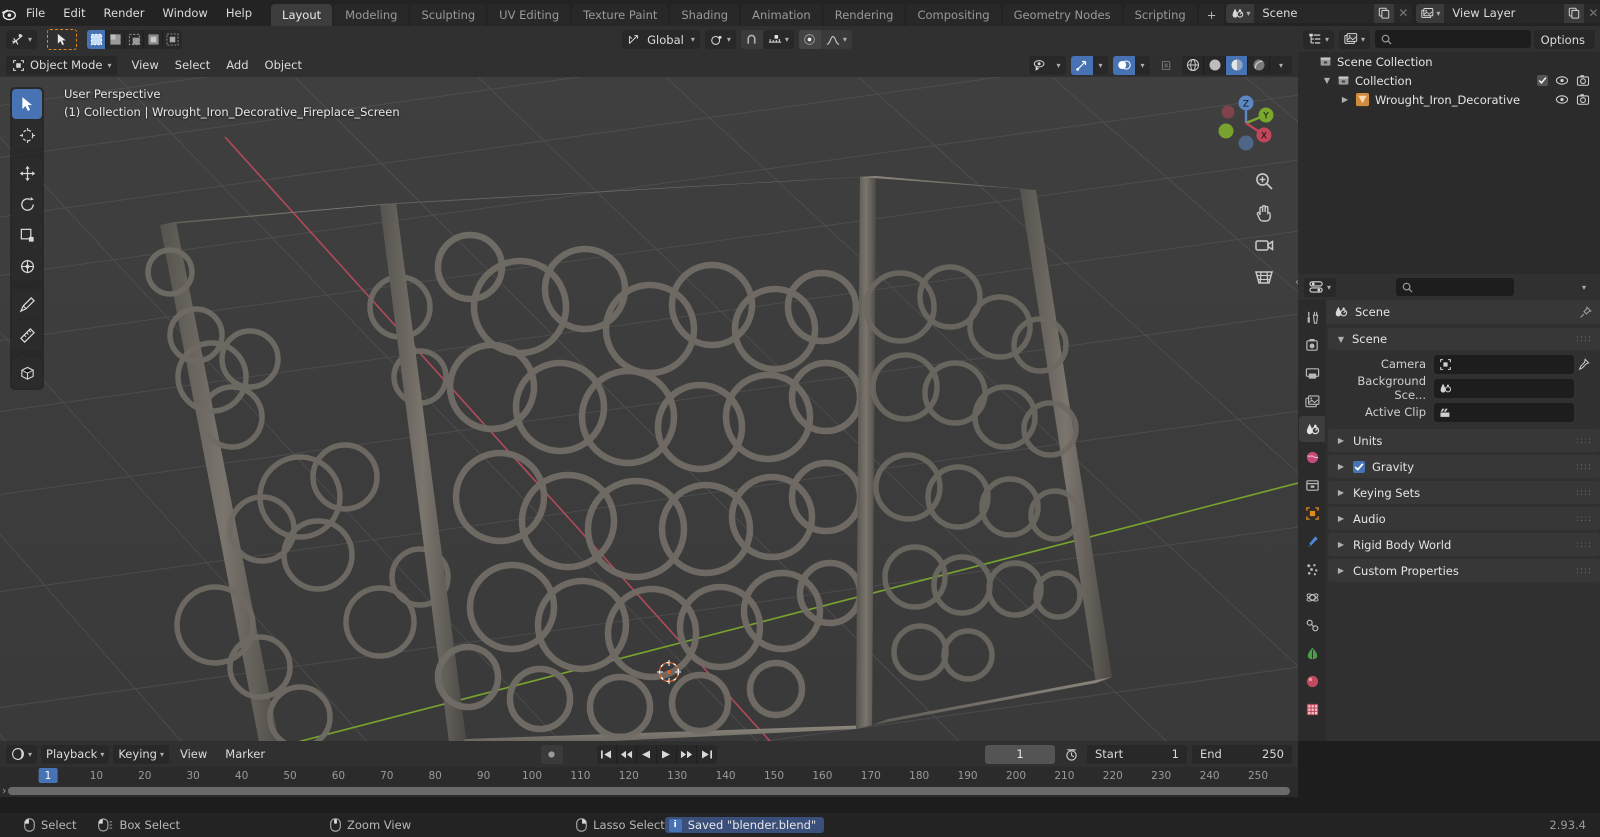 The image size is (1600, 837). Describe the element at coordinates (22, 754) in the screenshot. I see `timeline-editor-type-button: ▾` at that location.